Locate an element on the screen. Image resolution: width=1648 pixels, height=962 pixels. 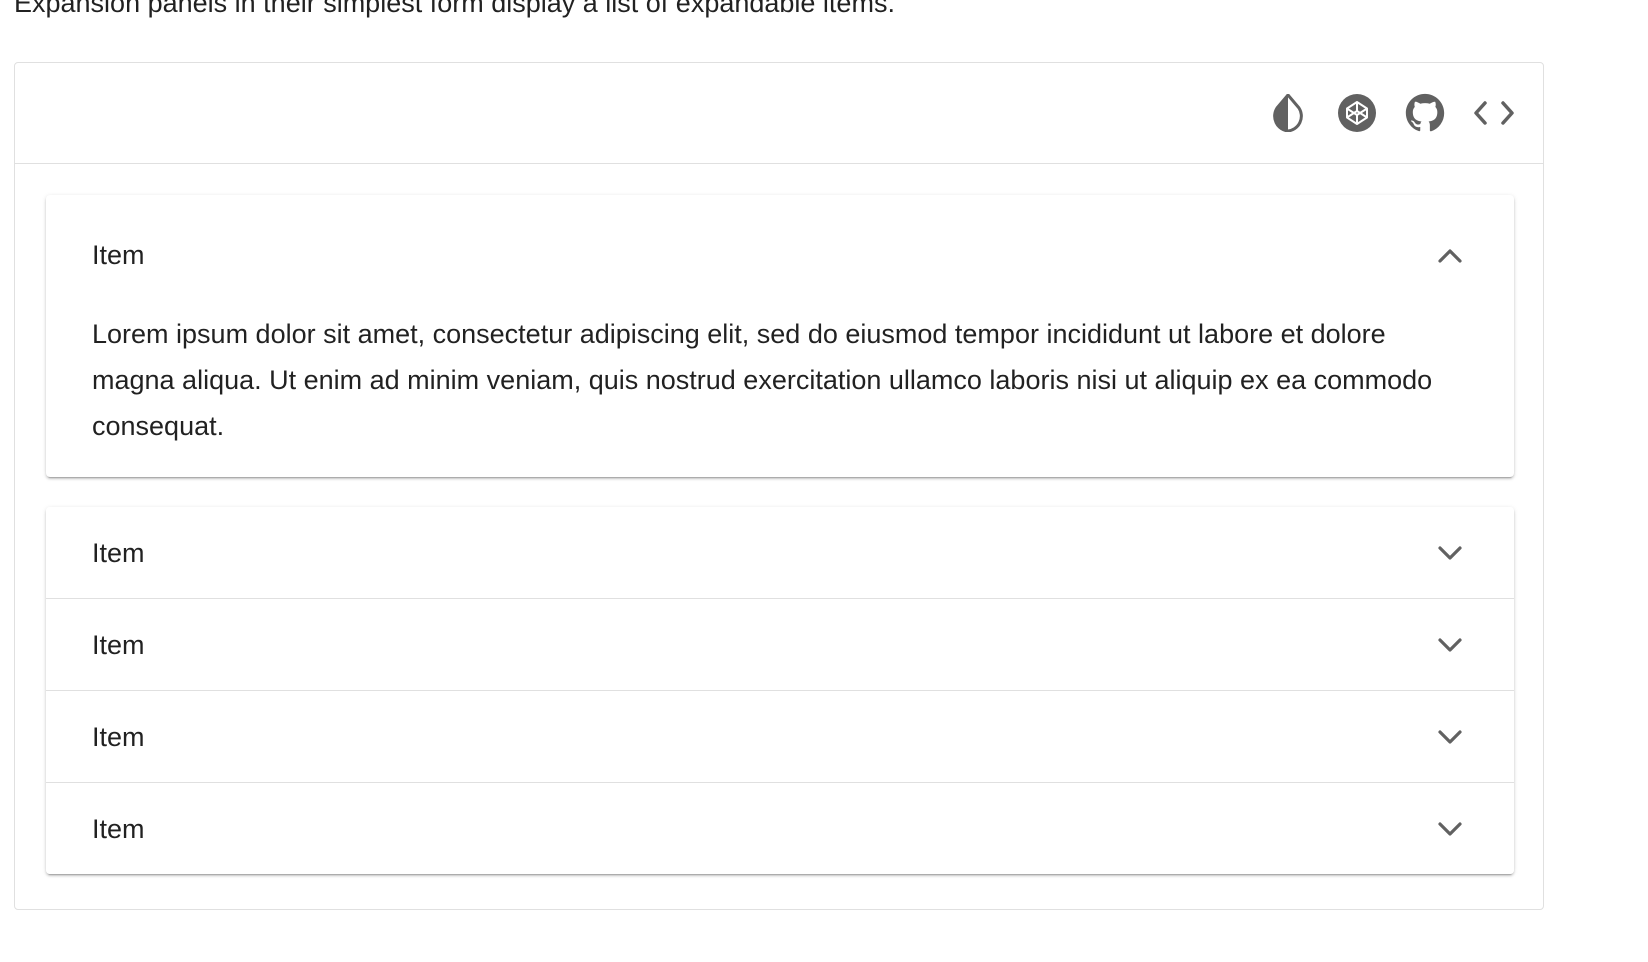
invert-colors-button is located at coordinates (1288, 113).